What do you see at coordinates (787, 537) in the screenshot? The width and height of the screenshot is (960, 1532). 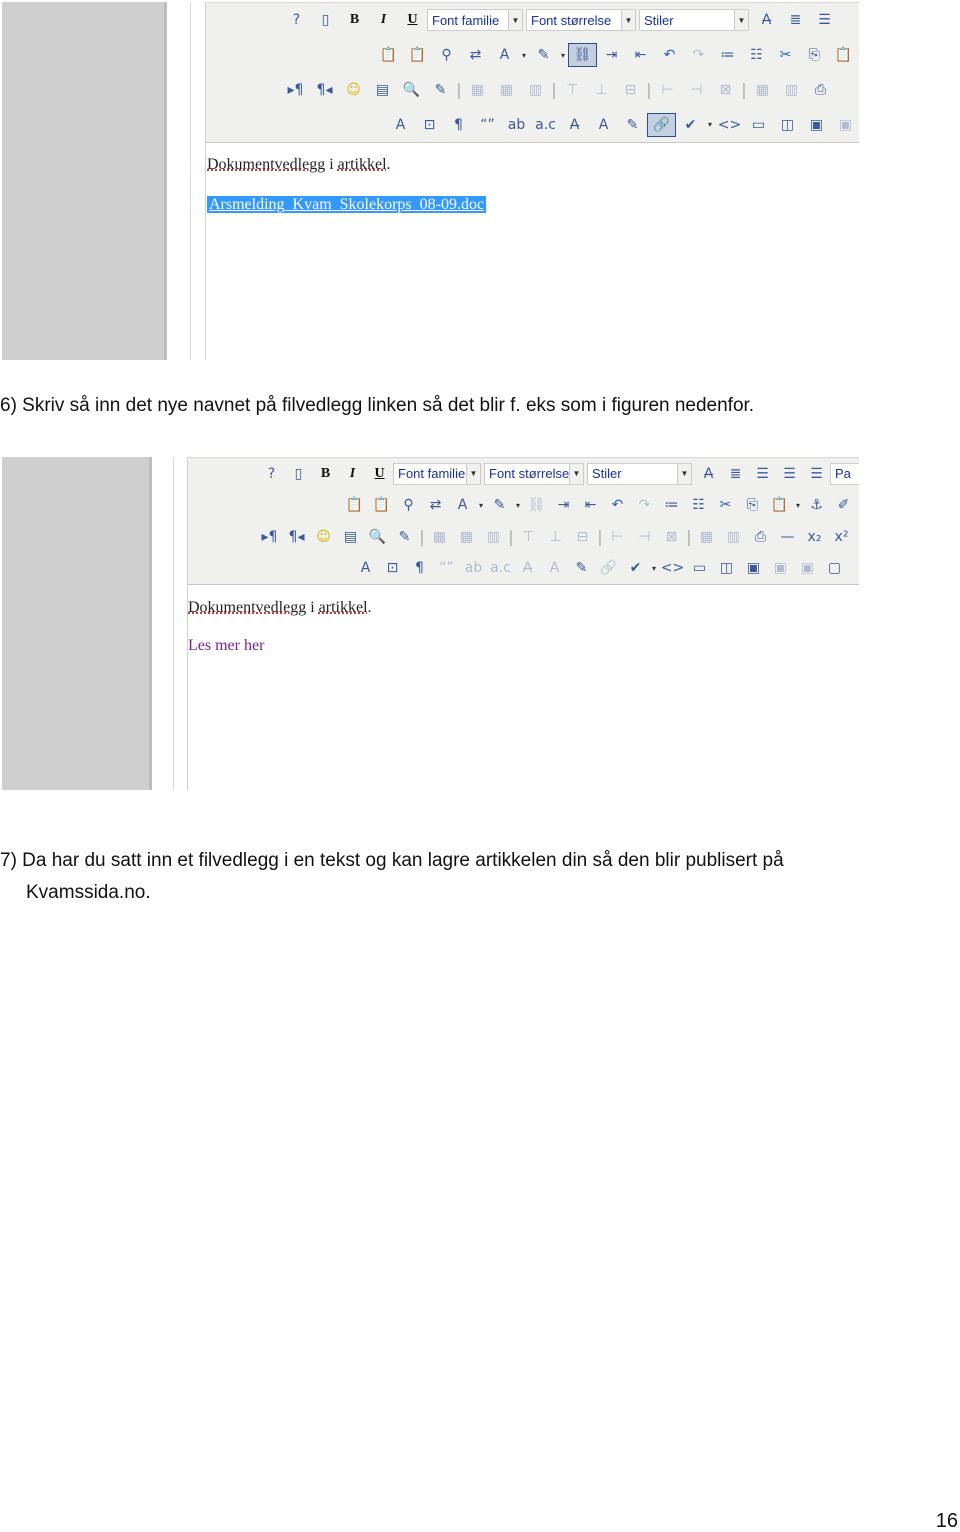 I see `horizontal-rule-icon: —` at bounding box center [787, 537].